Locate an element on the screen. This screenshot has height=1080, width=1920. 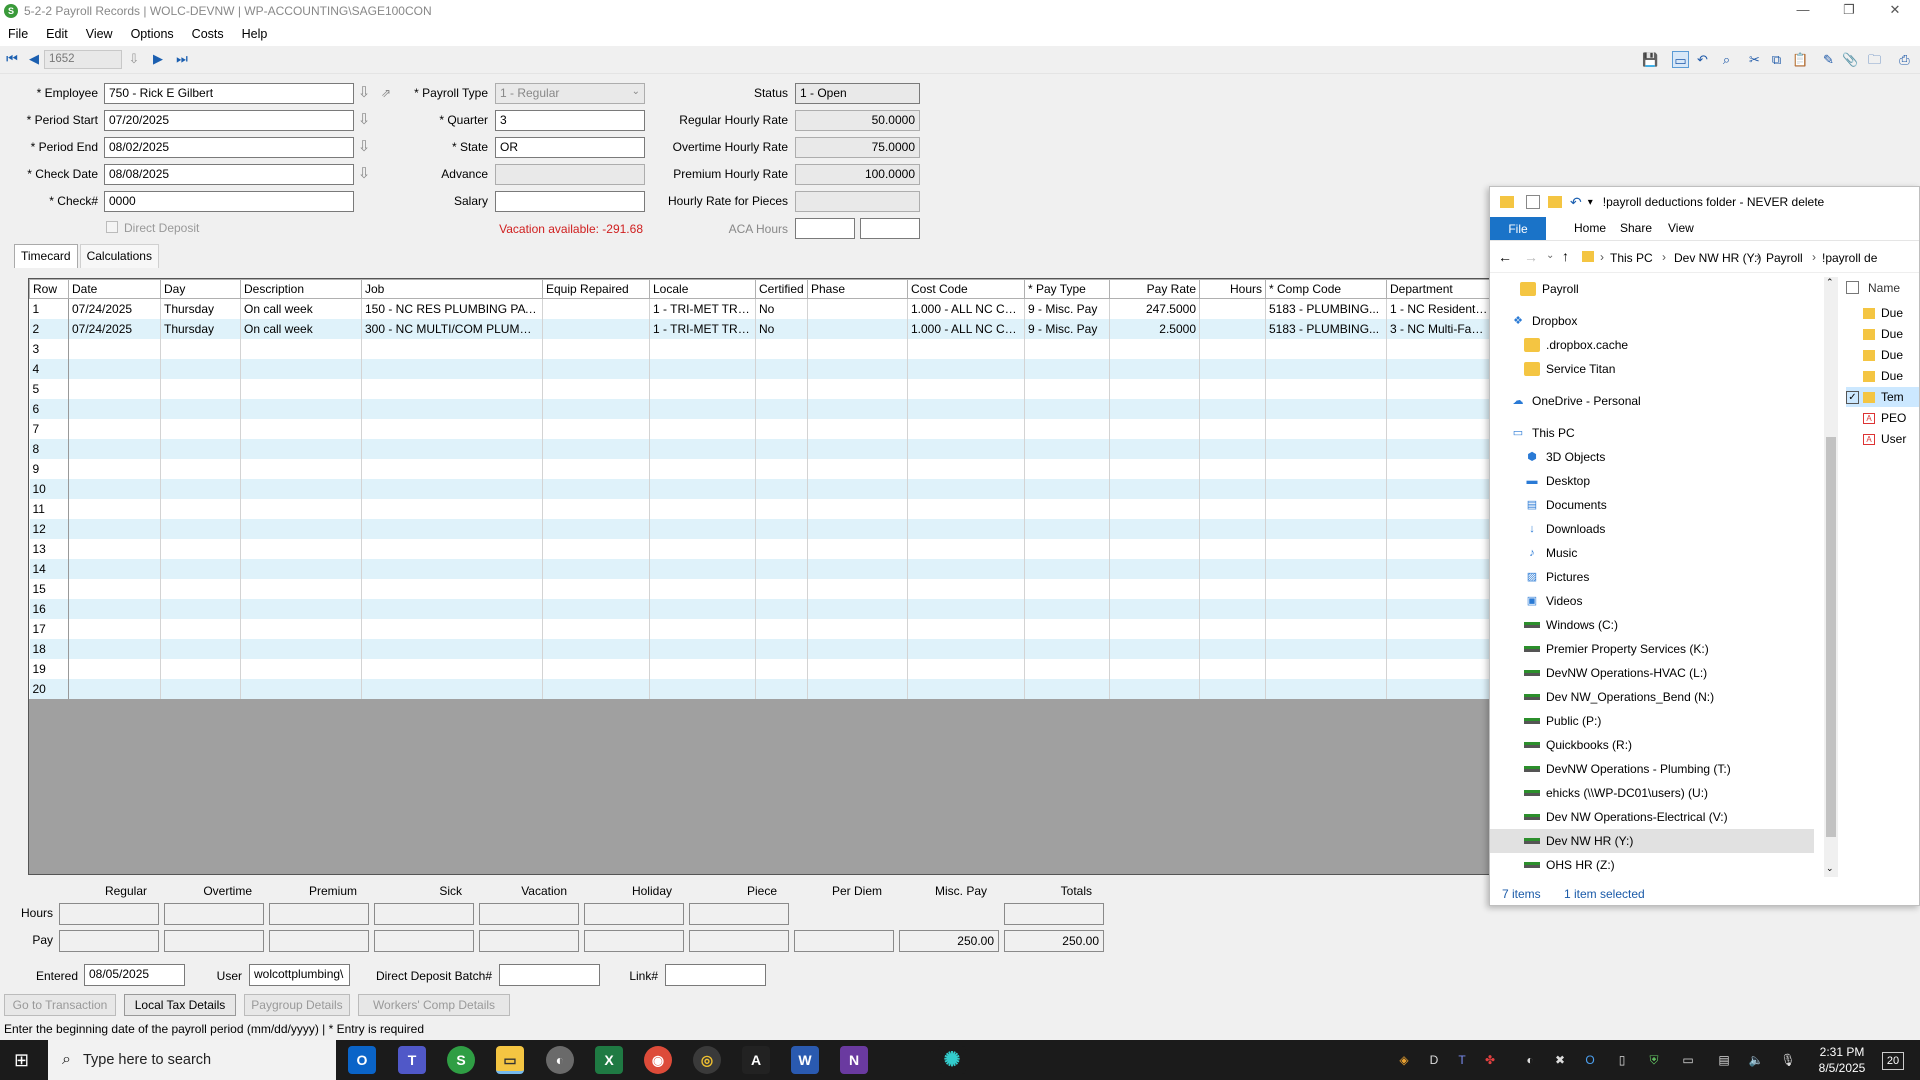
scroll-up-icon: ⌃ is located at coordinates (1830, 282).